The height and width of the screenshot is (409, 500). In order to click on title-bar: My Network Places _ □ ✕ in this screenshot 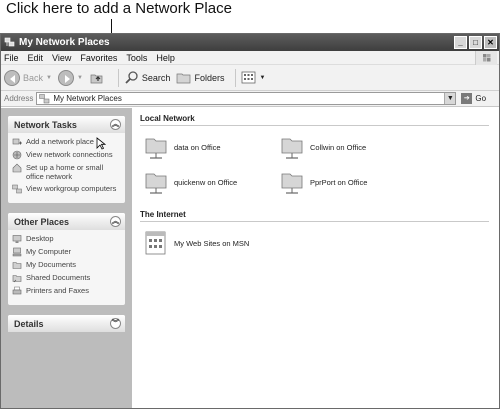, I will do `click(250, 42)`.